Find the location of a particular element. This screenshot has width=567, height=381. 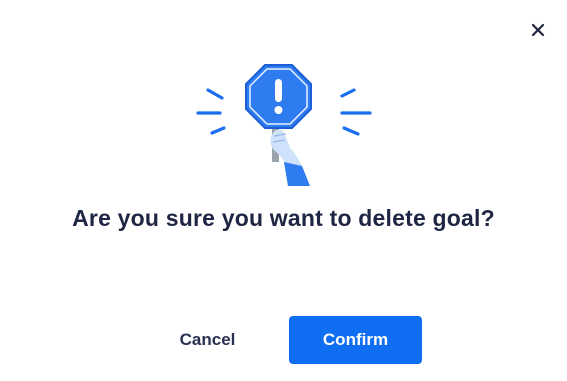

cancel-button: Cancel is located at coordinates (207, 340).